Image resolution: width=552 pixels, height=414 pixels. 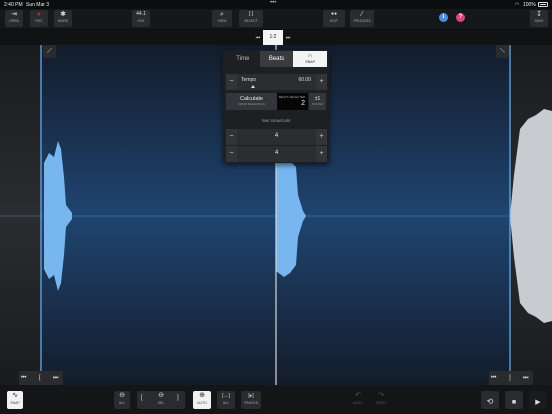 What do you see at coordinates (39, 14) in the screenshot?
I see `record-icon: ●` at bounding box center [39, 14].